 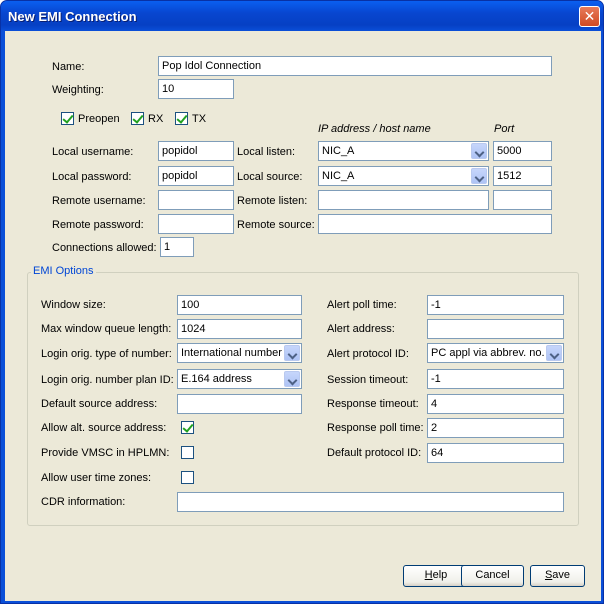 I want to click on login-ton-select: International number, so click(x=239, y=353).